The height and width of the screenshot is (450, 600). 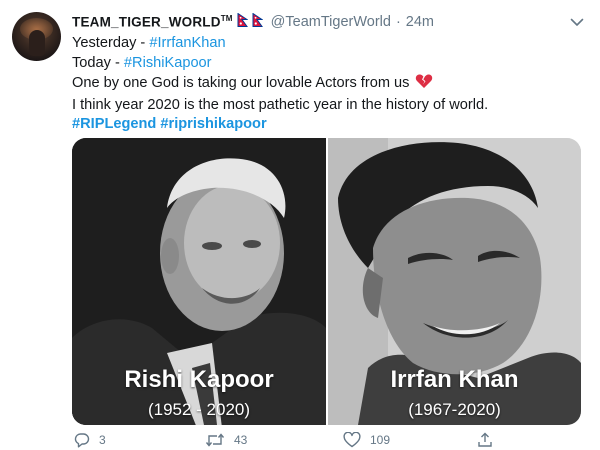 I want to click on like-button: 109, so click(x=366, y=440).